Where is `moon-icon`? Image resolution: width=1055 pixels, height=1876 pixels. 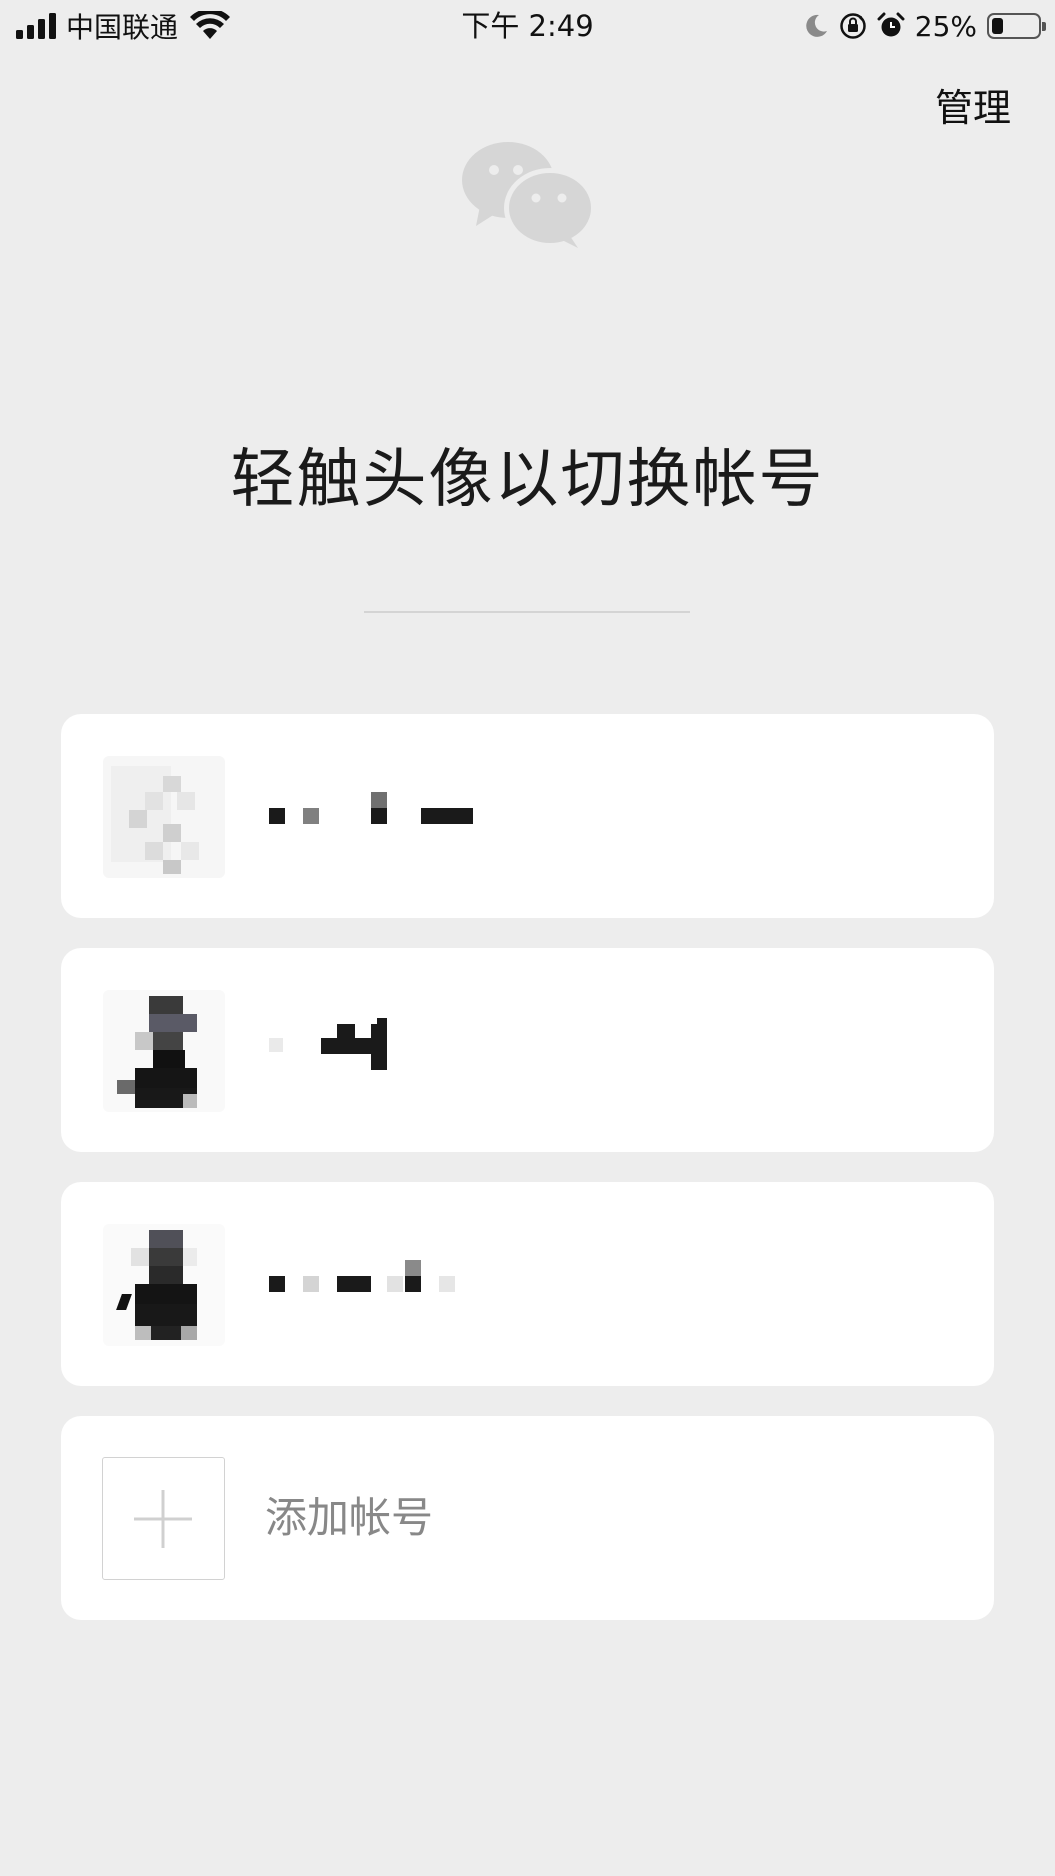 moon-icon is located at coordinates (816, 25).